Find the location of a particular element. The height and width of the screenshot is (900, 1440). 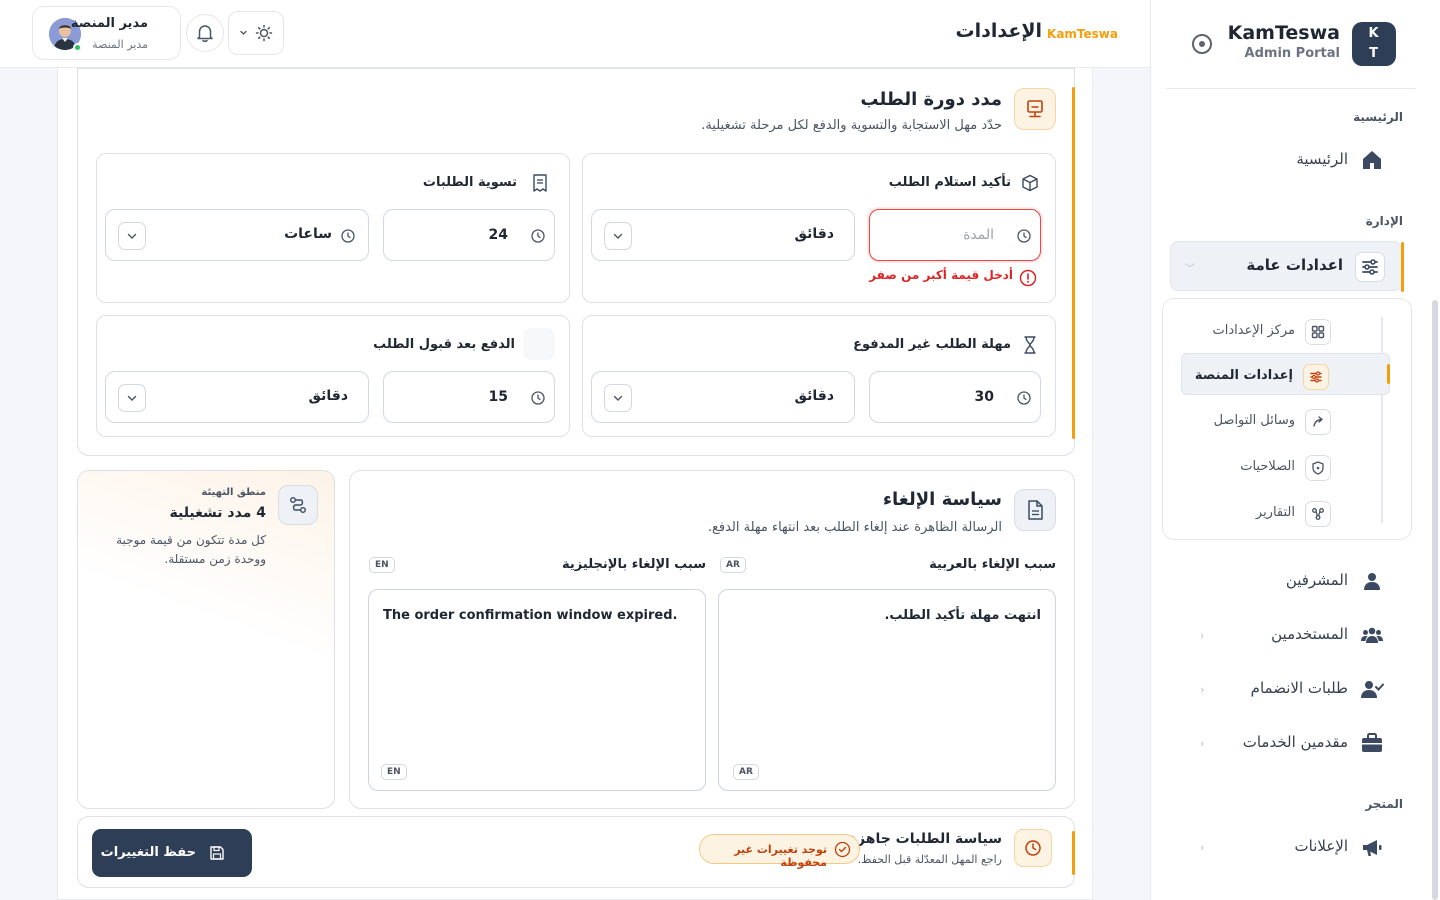

sidebar-item-join-requests: طلبات الانضمام ‹ is located at coordinates (1295, 689).